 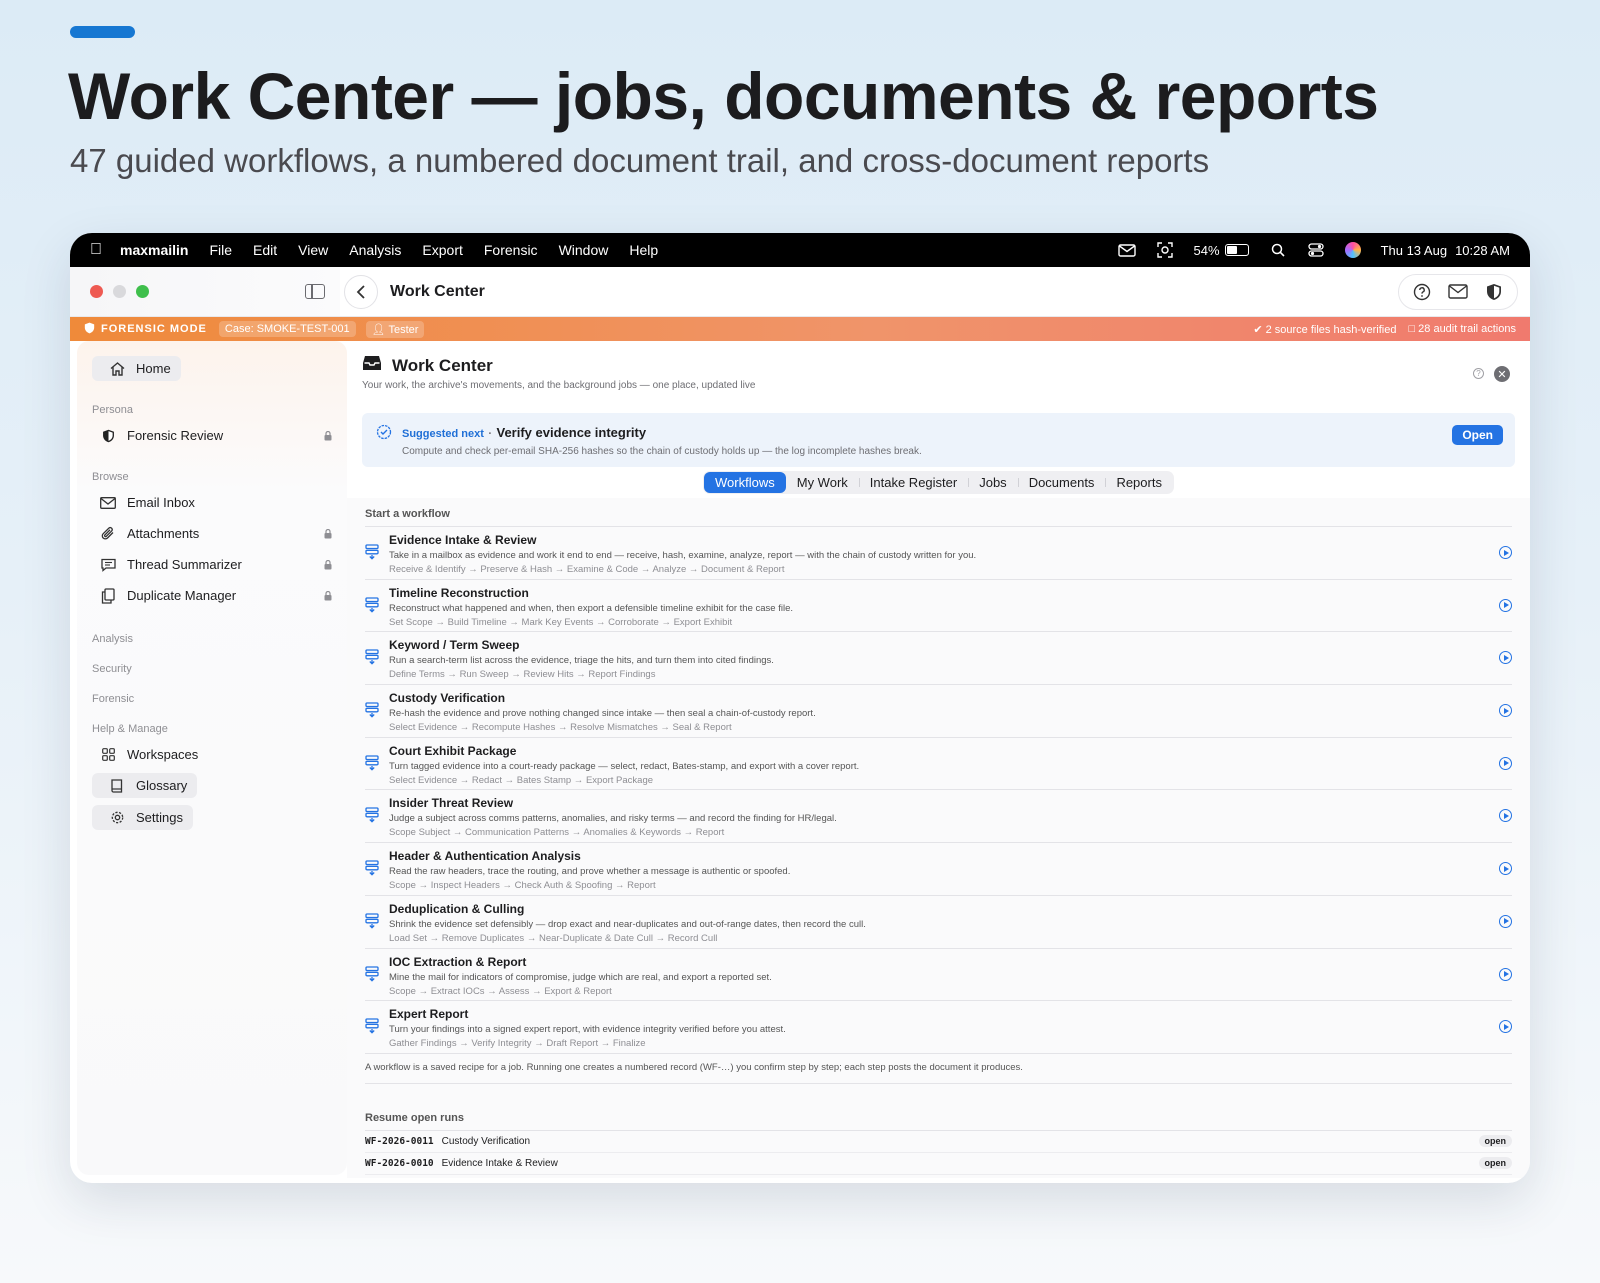 I want to click on open-button: Open, so click(x=1477, y=435).